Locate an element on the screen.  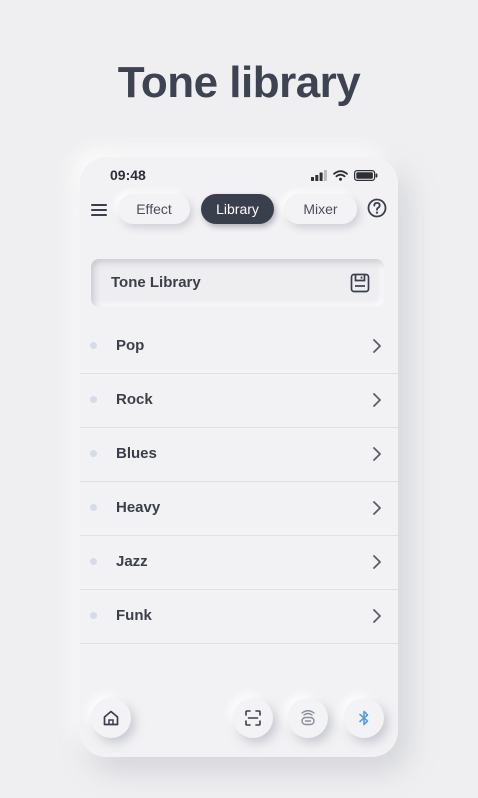
battery-icon is located at coordinates (366, 175).